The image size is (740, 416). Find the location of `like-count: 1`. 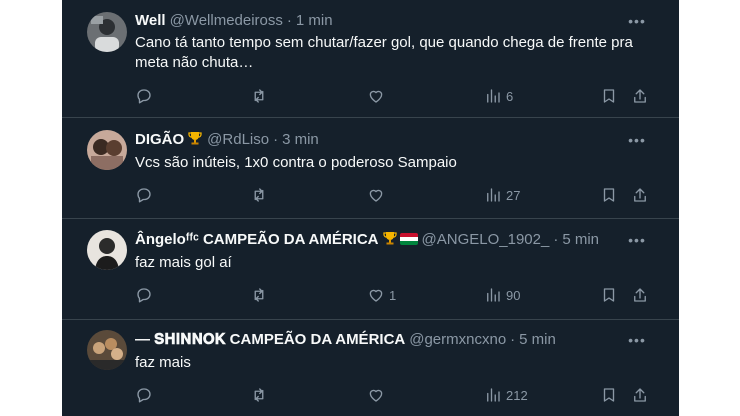

like-count: 1 is located at coordinates (393, 295).